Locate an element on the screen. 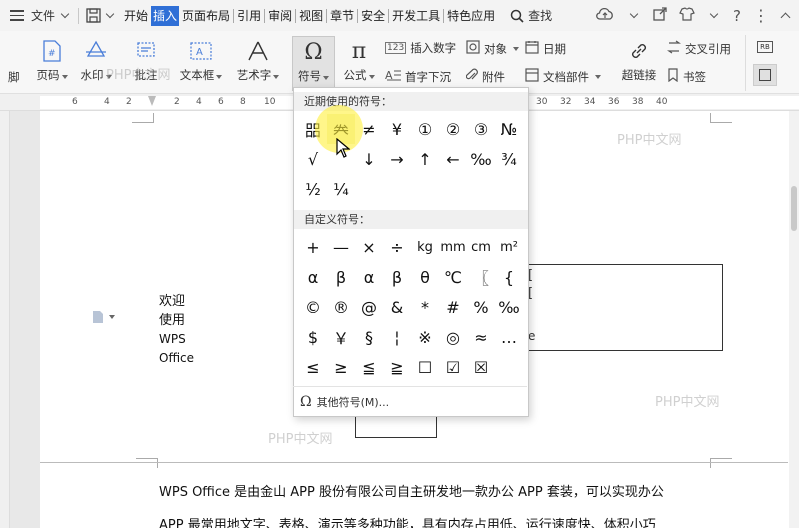 The width and height of the screenshot is (799, 528). quick-access-dropdown-icon is located at coordinates (110, 14).